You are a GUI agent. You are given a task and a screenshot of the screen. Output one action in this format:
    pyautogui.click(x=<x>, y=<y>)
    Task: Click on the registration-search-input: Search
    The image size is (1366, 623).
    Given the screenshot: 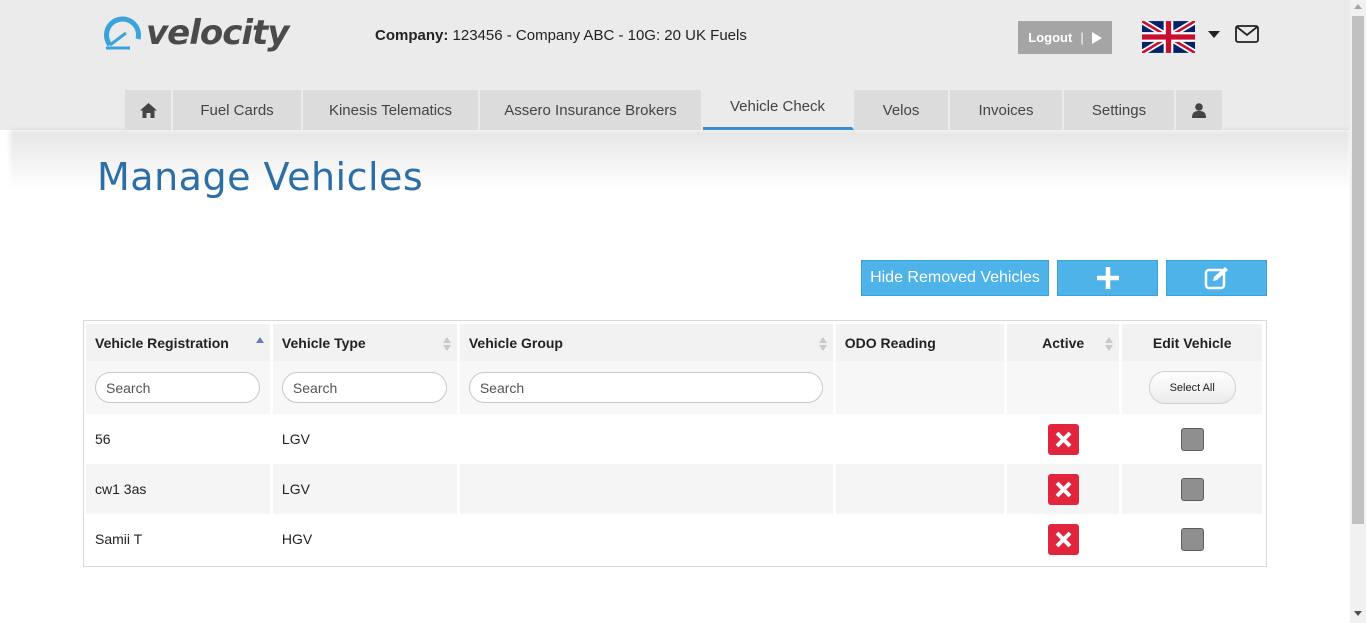 What is the action you would take?
    pyautogui.click(x=177, y=387)
    